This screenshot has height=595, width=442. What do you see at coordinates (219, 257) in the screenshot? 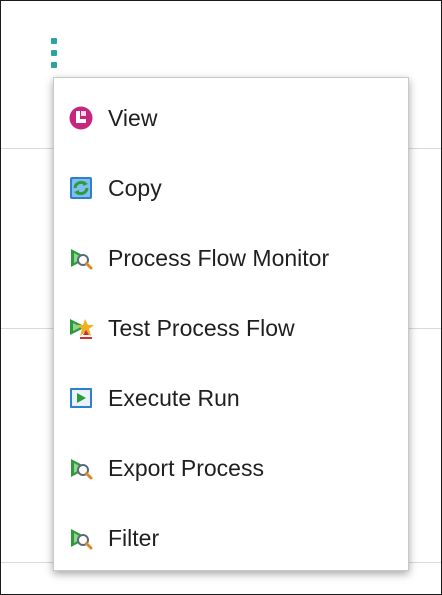
I see `menu-item-label: Process Flow Monitor` at bounding box center [219, 257].